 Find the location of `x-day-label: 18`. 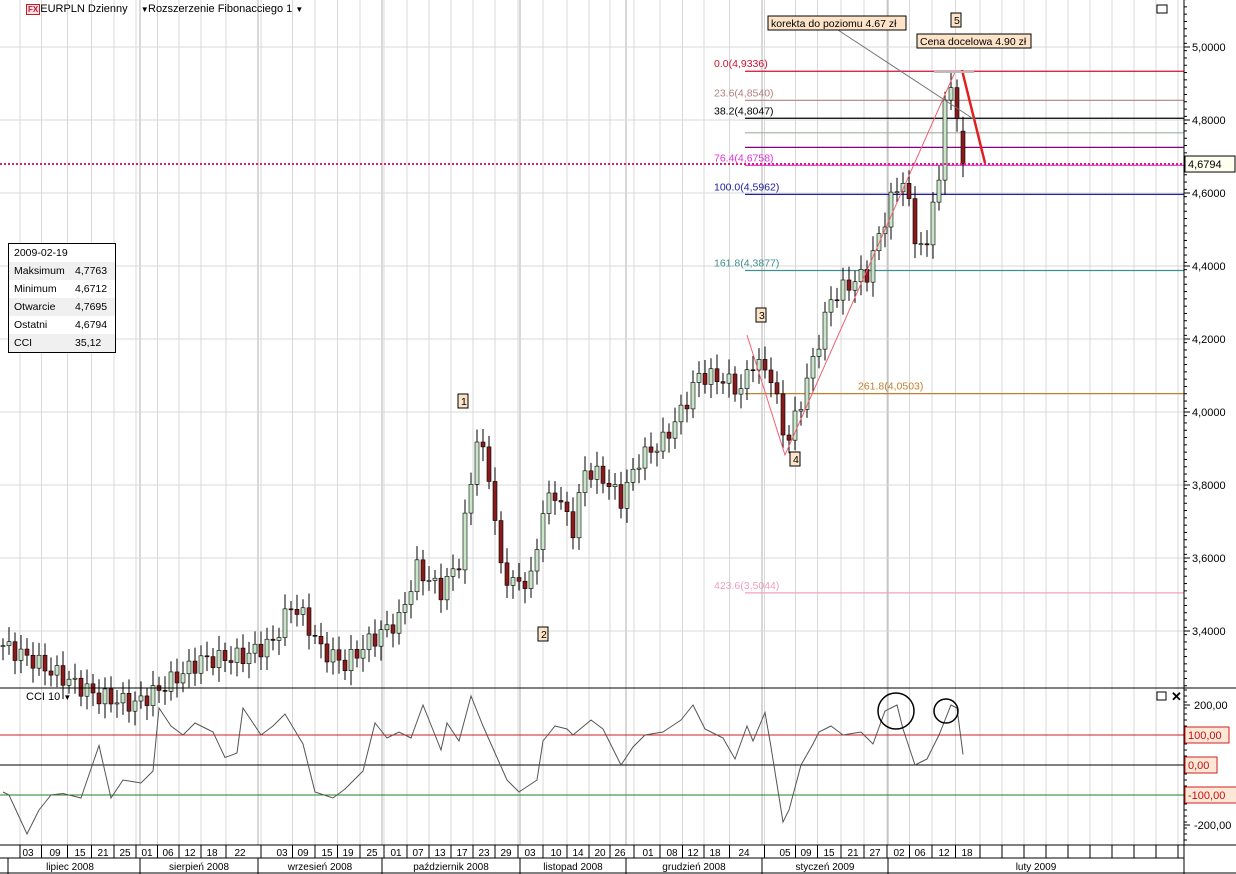

x-day-label: 18 is located at coordinates (212, 853).